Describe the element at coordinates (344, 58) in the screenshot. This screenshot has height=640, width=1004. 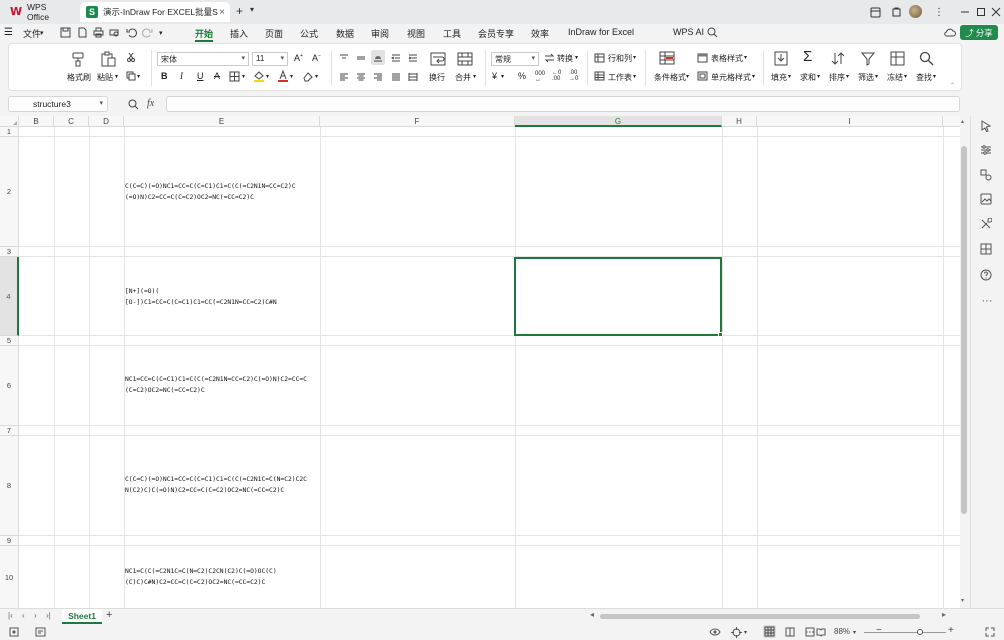
I see `align-top-icon` at that location.